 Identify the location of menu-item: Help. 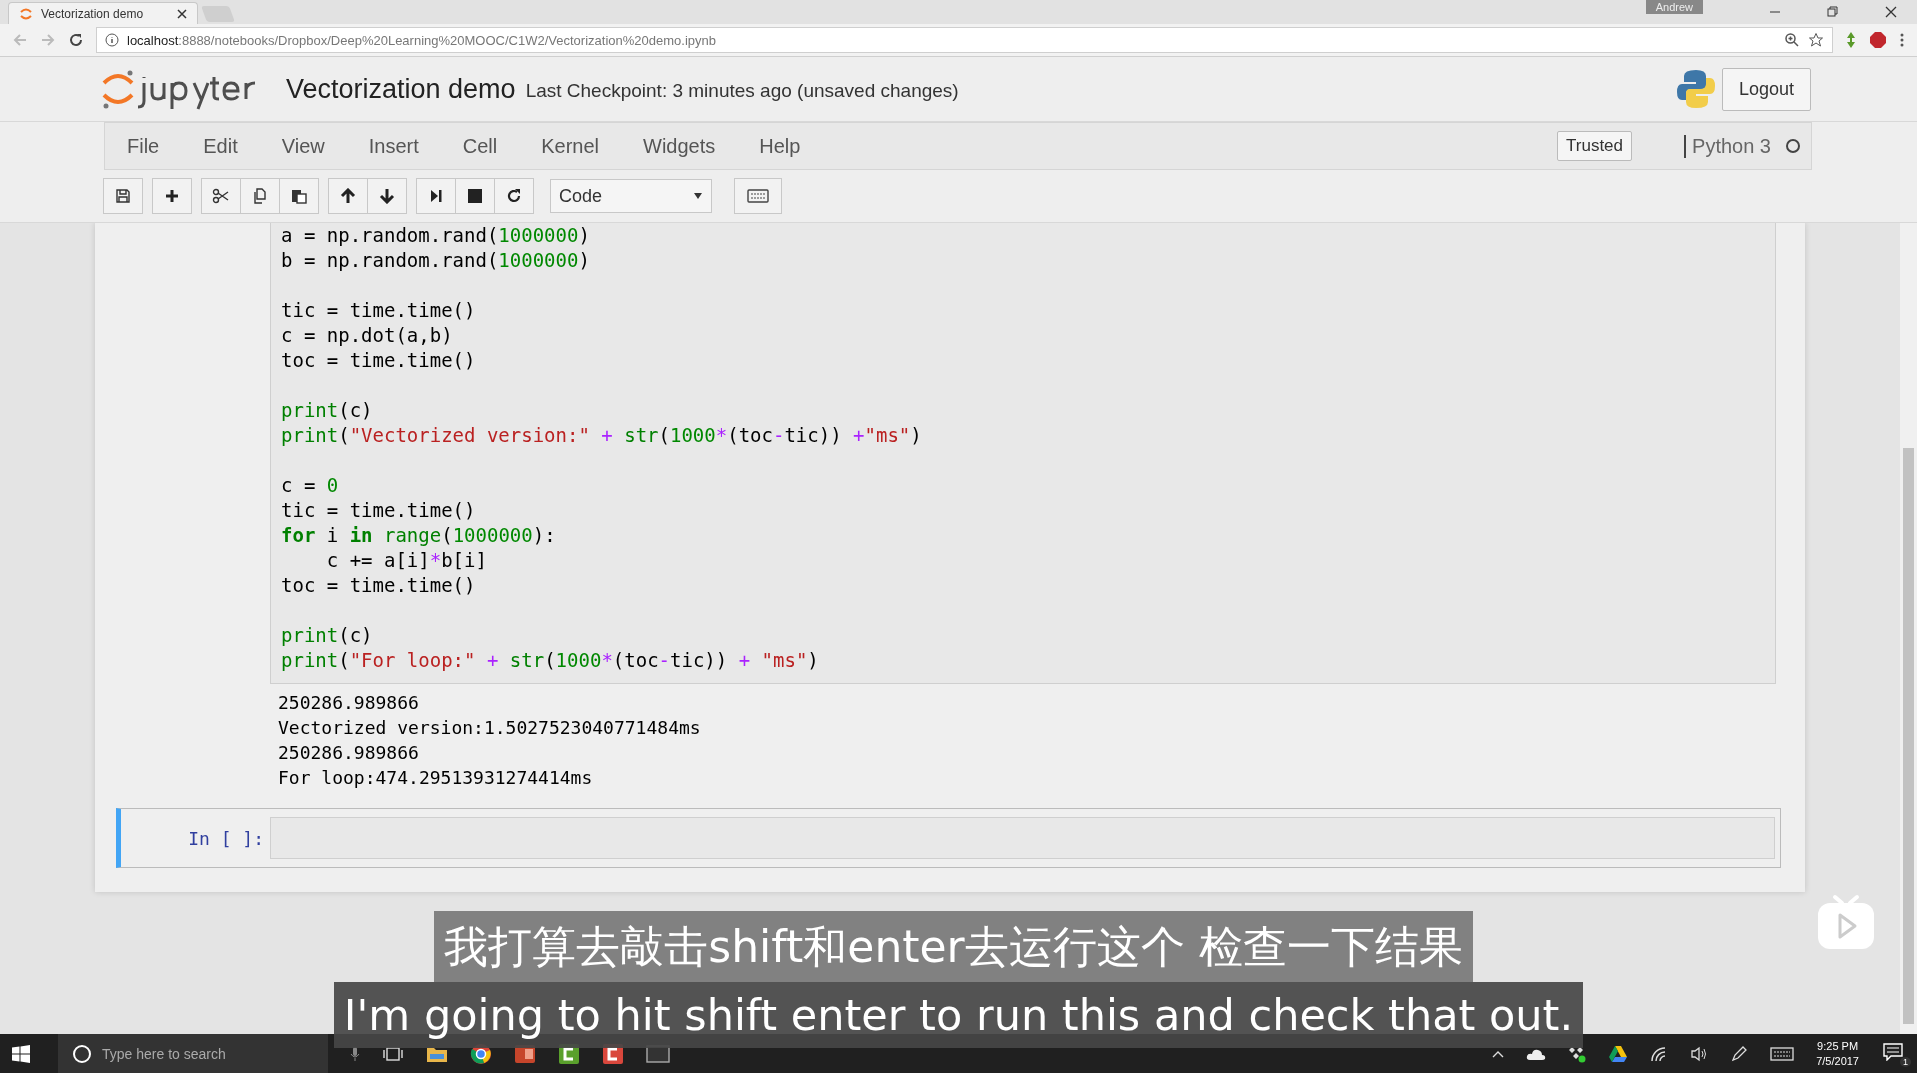
(780, 146).